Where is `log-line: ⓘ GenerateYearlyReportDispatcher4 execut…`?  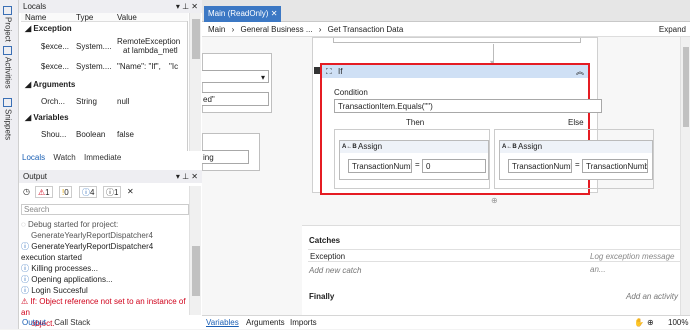
log-line: ⓘ GenerateYearlyReportDispatcher4 execut… is located at coordinates (87, 252).